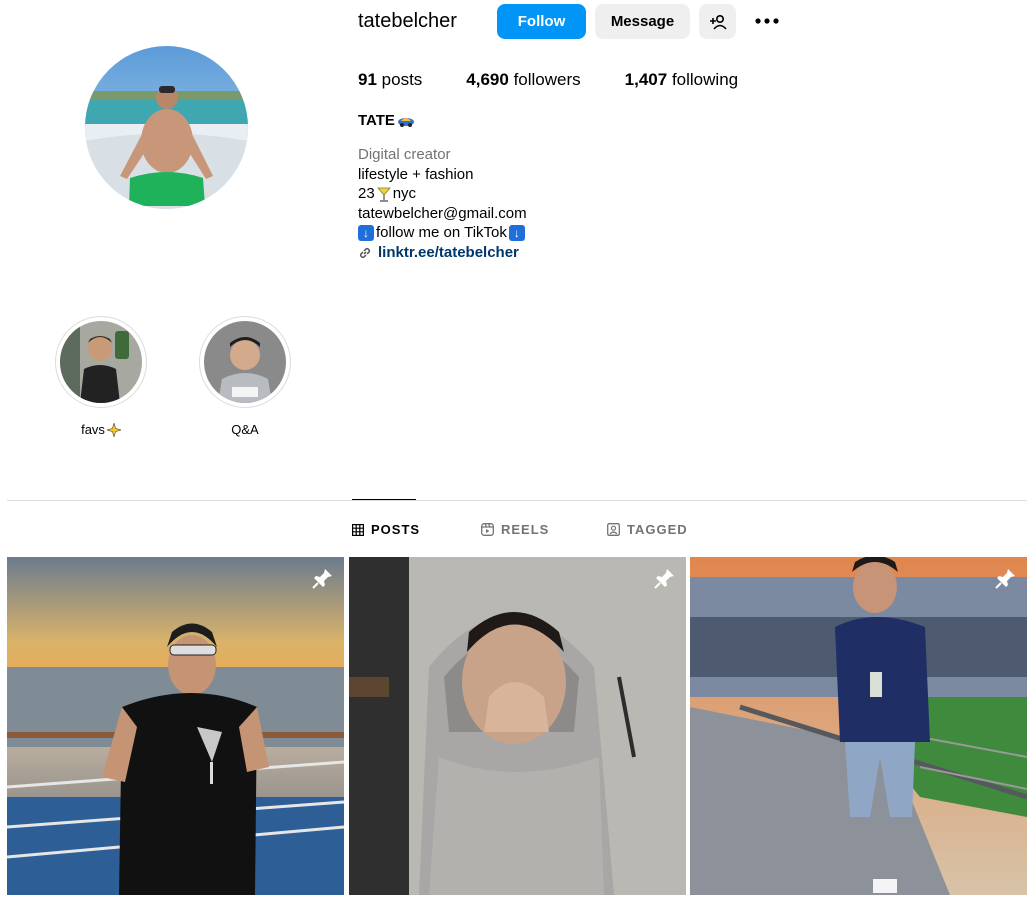  I want to click on highlight-label-text: favs, so click(93, 429).